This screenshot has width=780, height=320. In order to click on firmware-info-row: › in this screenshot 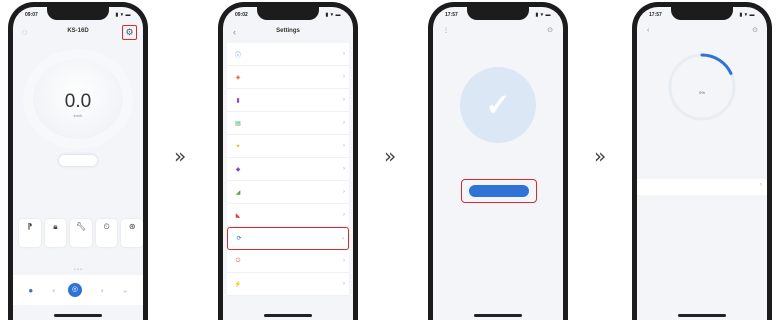, I will do `click(702, 187)`.